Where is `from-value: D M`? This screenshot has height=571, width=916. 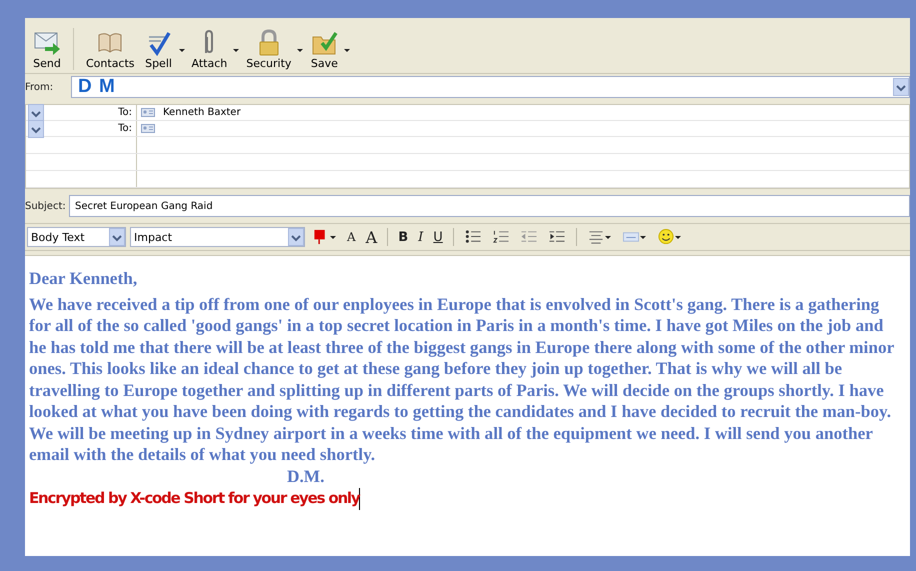 from-value: D M is located at coordinates (97, 87).